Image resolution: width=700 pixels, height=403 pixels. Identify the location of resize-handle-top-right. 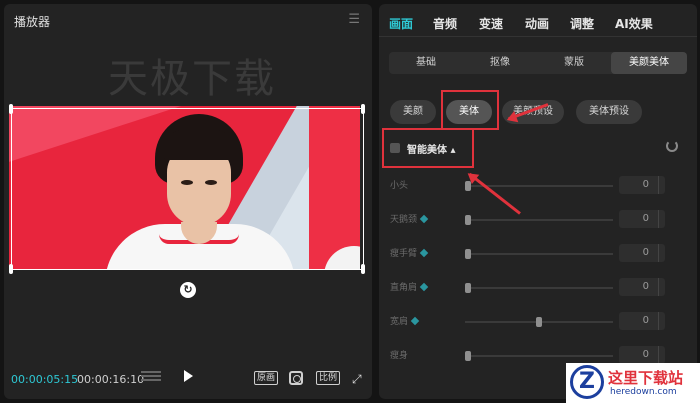
(363, 109).